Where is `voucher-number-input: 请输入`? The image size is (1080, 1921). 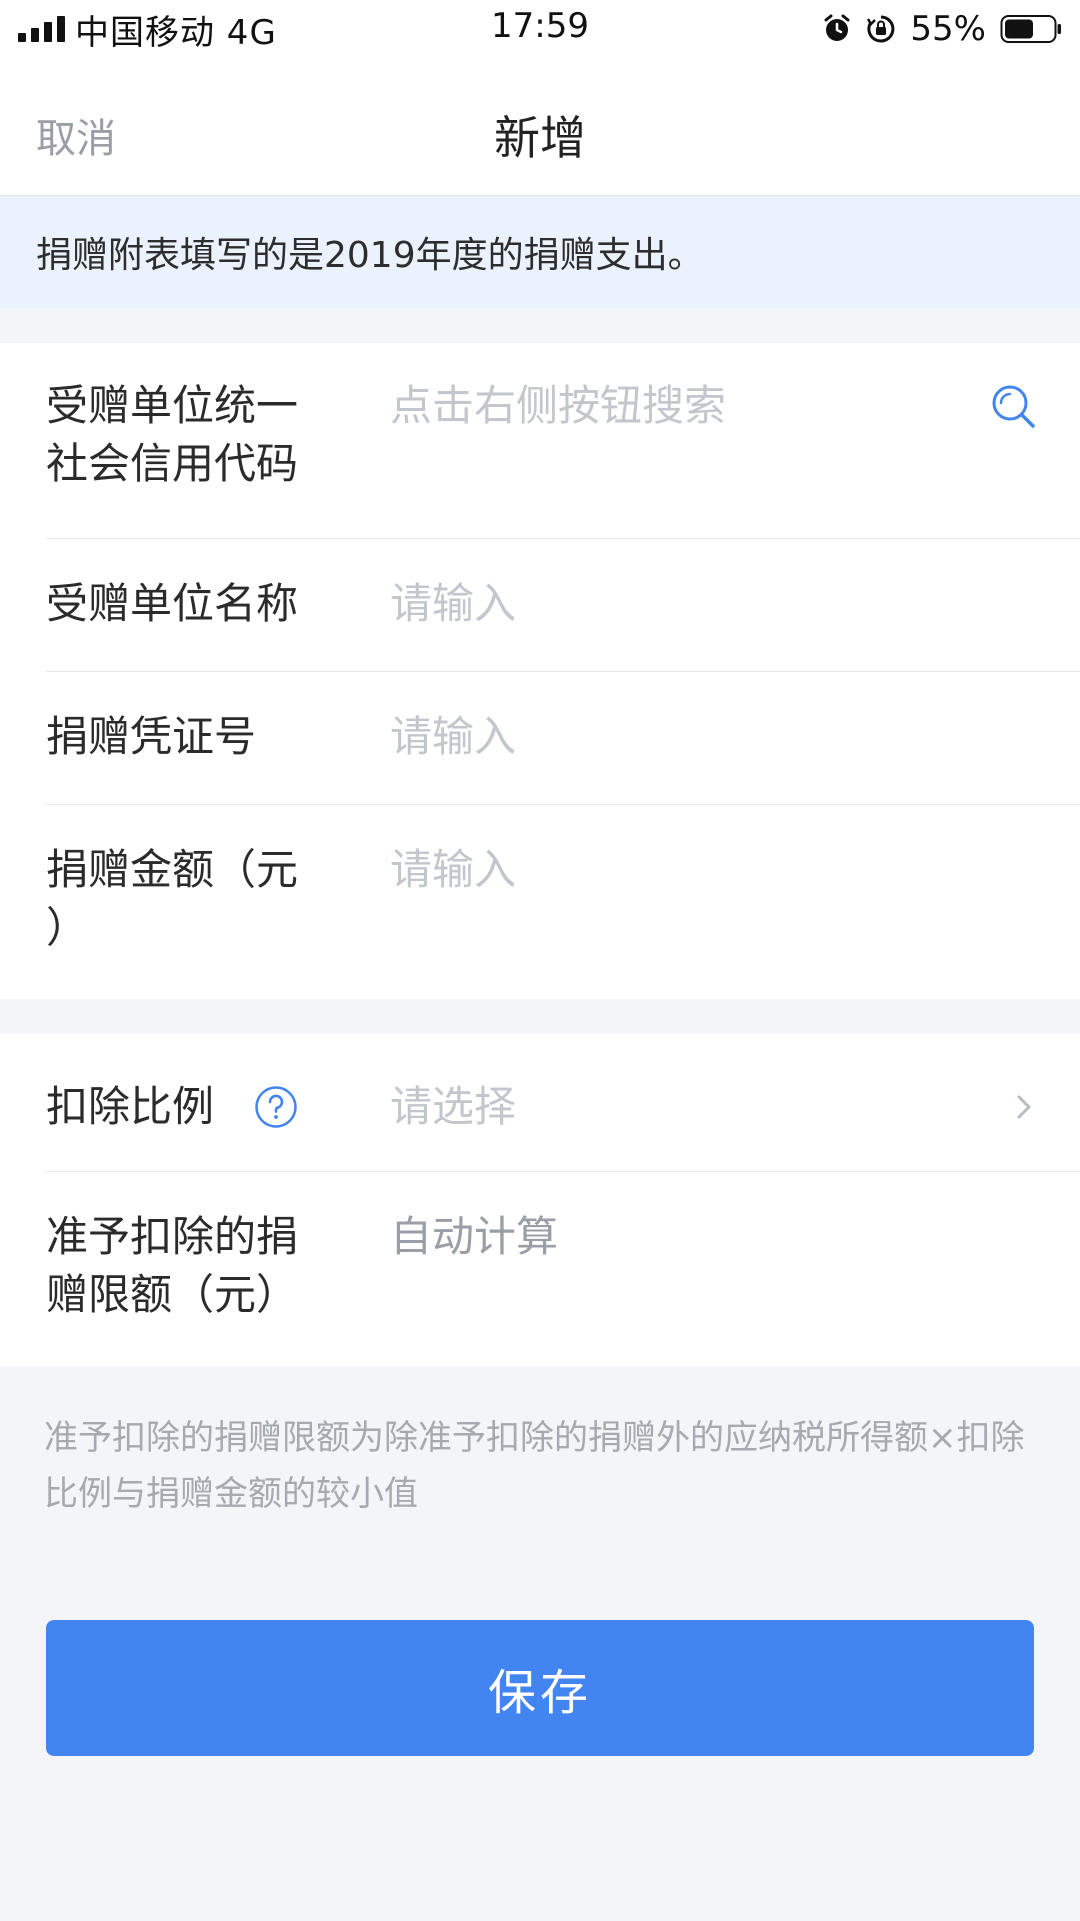 voucher-number-input: 请输入 is located at coordinates (453, 737).